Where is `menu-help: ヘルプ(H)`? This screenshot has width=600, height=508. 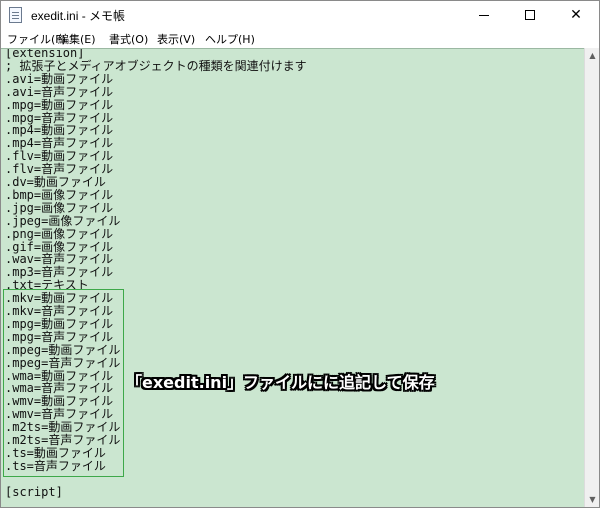 menu-help: ヘルプ(H) is located at coordinates (230, 39).